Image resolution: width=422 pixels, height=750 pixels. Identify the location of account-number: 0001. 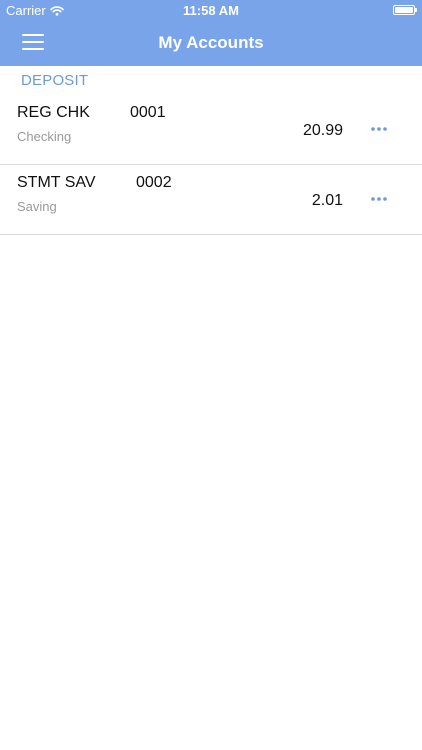
(148, 112).